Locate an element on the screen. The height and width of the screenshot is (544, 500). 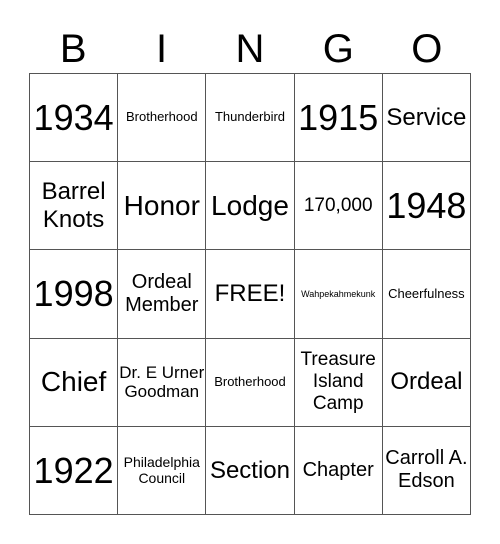
bingo-cell: 1922 is located at coordinates (74, 470).